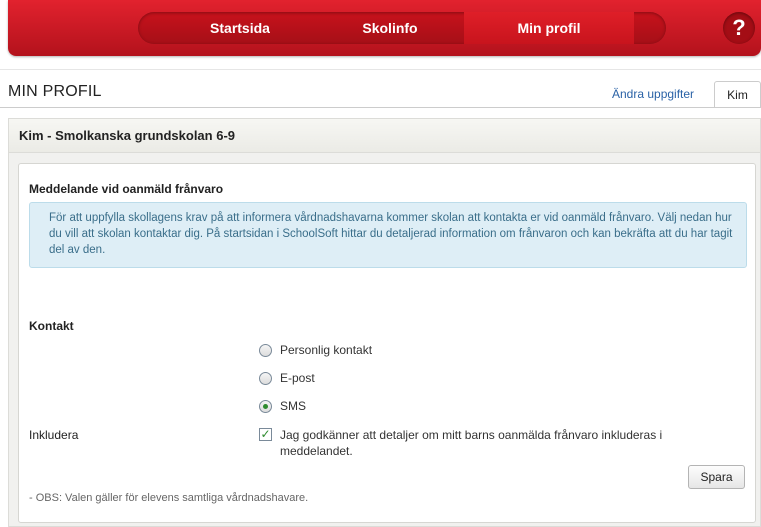 This screenshot has height=527, width=761. I want to click on contact-label: Kontakt, so click(51, 326).